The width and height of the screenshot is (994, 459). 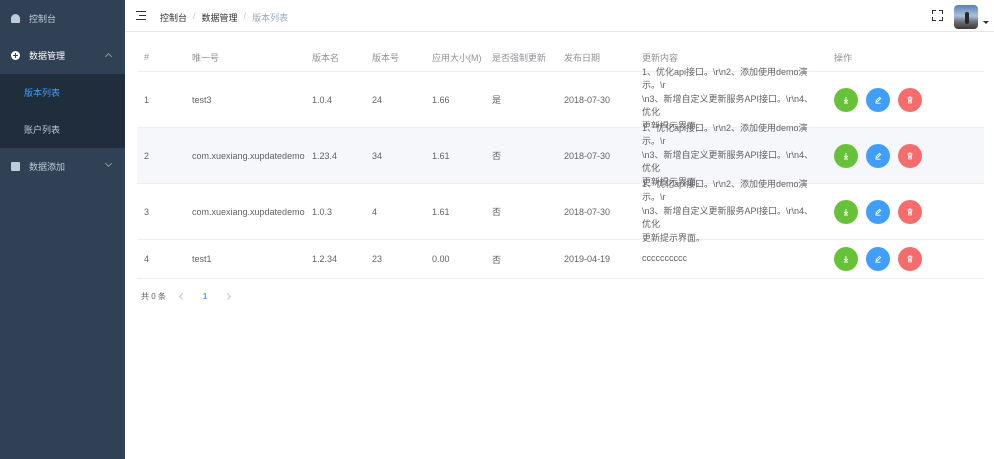 I want to click on sidebar-item-data-add: 数据添加, so click(x=62, y=166).